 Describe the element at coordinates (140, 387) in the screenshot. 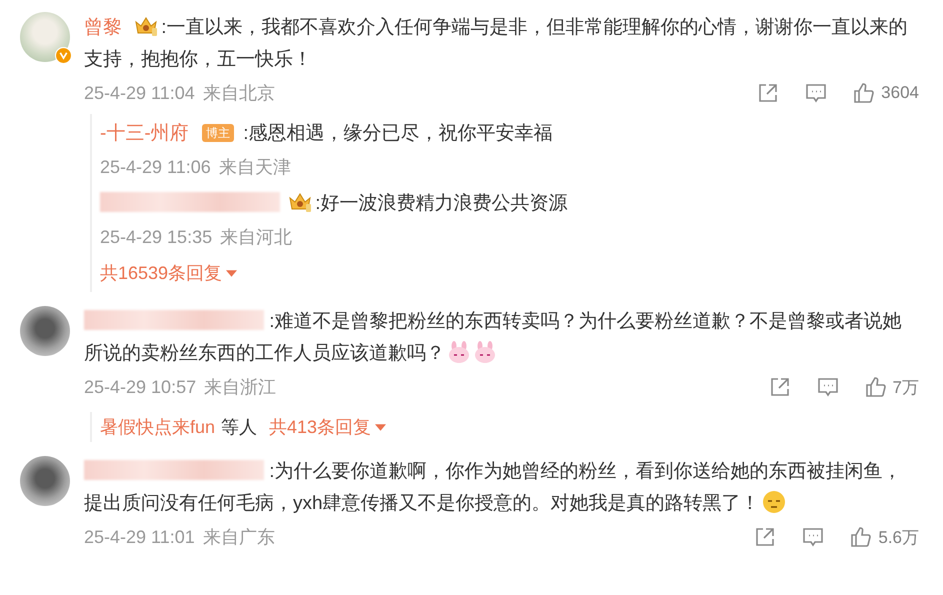

I see `comment-time: 25-4-29 10:57` at that location.